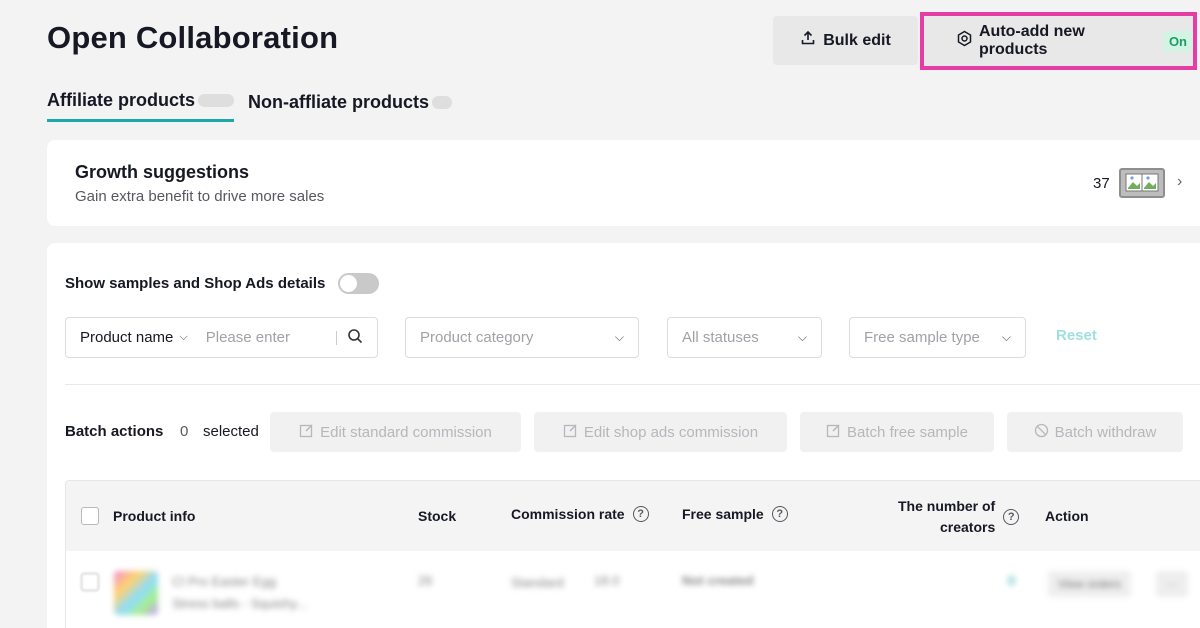  I want to click on creators-count: 0, so click(1012, 580).